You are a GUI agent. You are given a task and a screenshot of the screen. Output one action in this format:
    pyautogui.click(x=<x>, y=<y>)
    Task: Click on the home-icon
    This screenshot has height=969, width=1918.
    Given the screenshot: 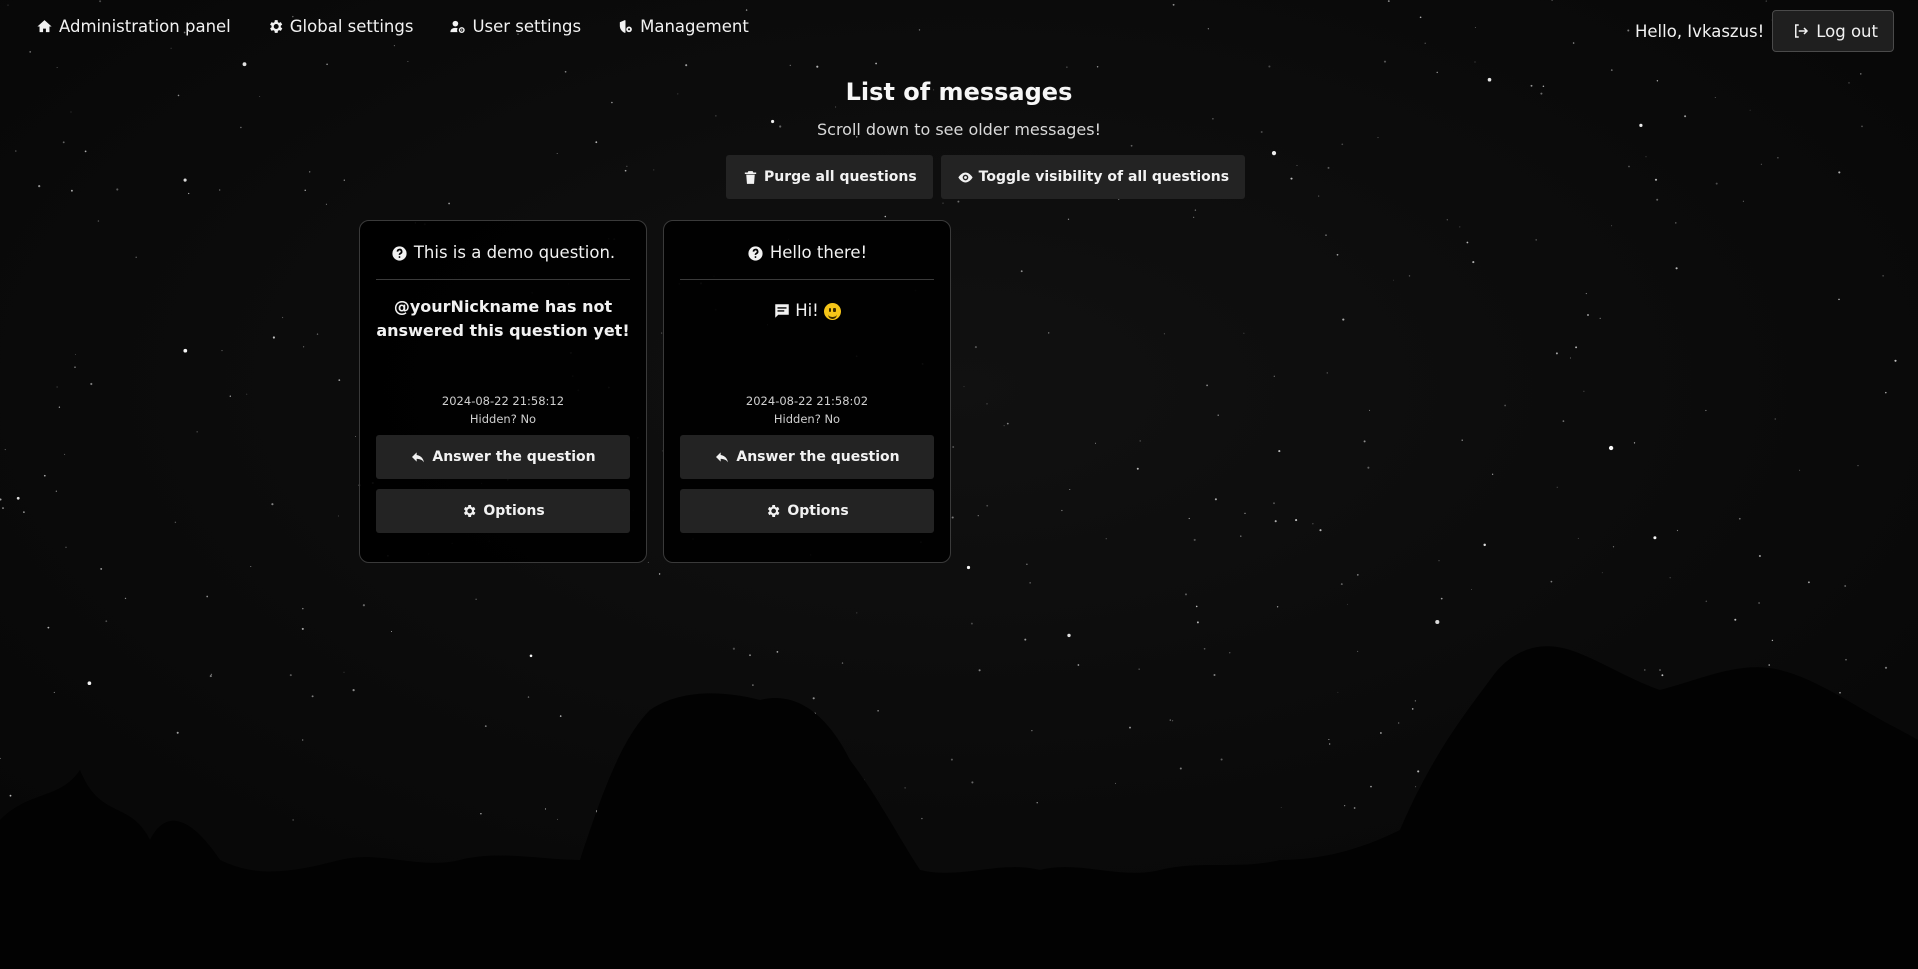 What is the action you would take?
    pyautogui.click(x=44, y=26)
    